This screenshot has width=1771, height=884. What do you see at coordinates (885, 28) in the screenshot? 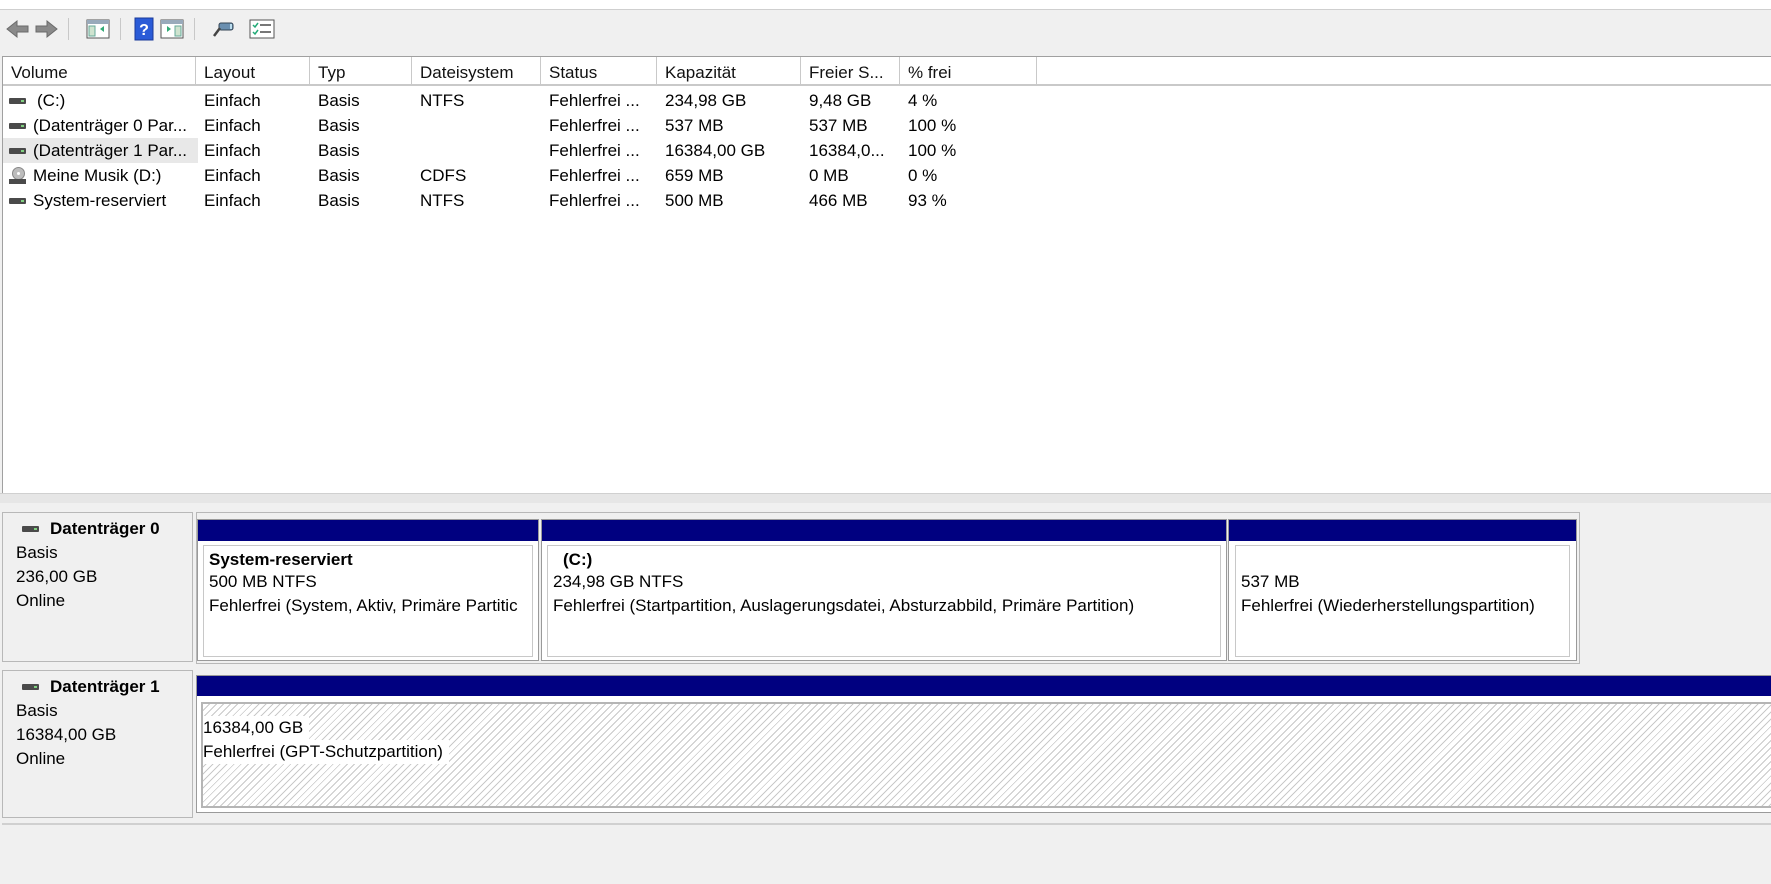
I see `toolbar: ?` at bounding box center [885, 28].